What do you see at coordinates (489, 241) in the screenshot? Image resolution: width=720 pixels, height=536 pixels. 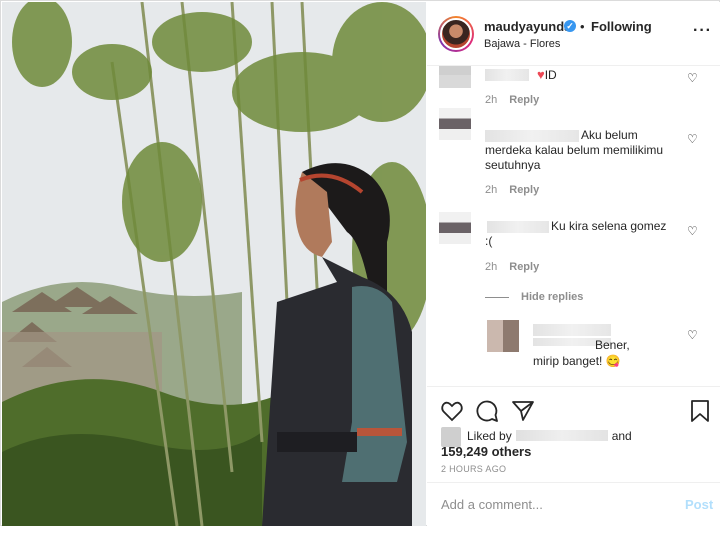 I see `comment-text-line: :(` at bounding box center [489, 241].